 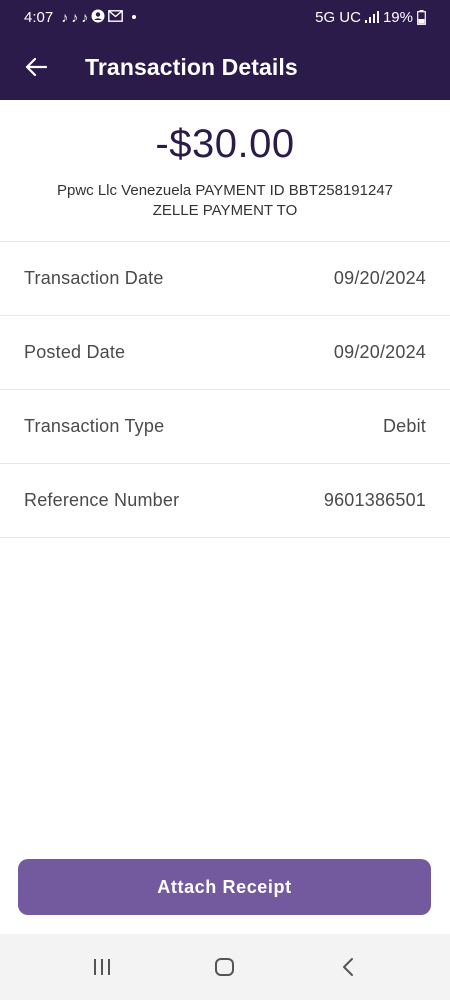 I want to click on description-line-2: ZELLE PAYMENT TO, so click(x=225, y=210).